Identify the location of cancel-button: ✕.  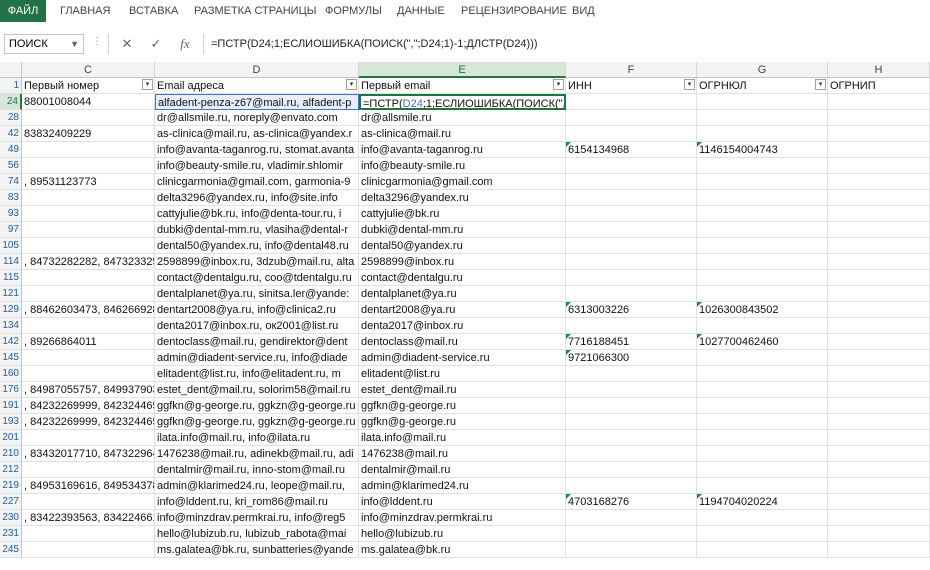
(127, 44).